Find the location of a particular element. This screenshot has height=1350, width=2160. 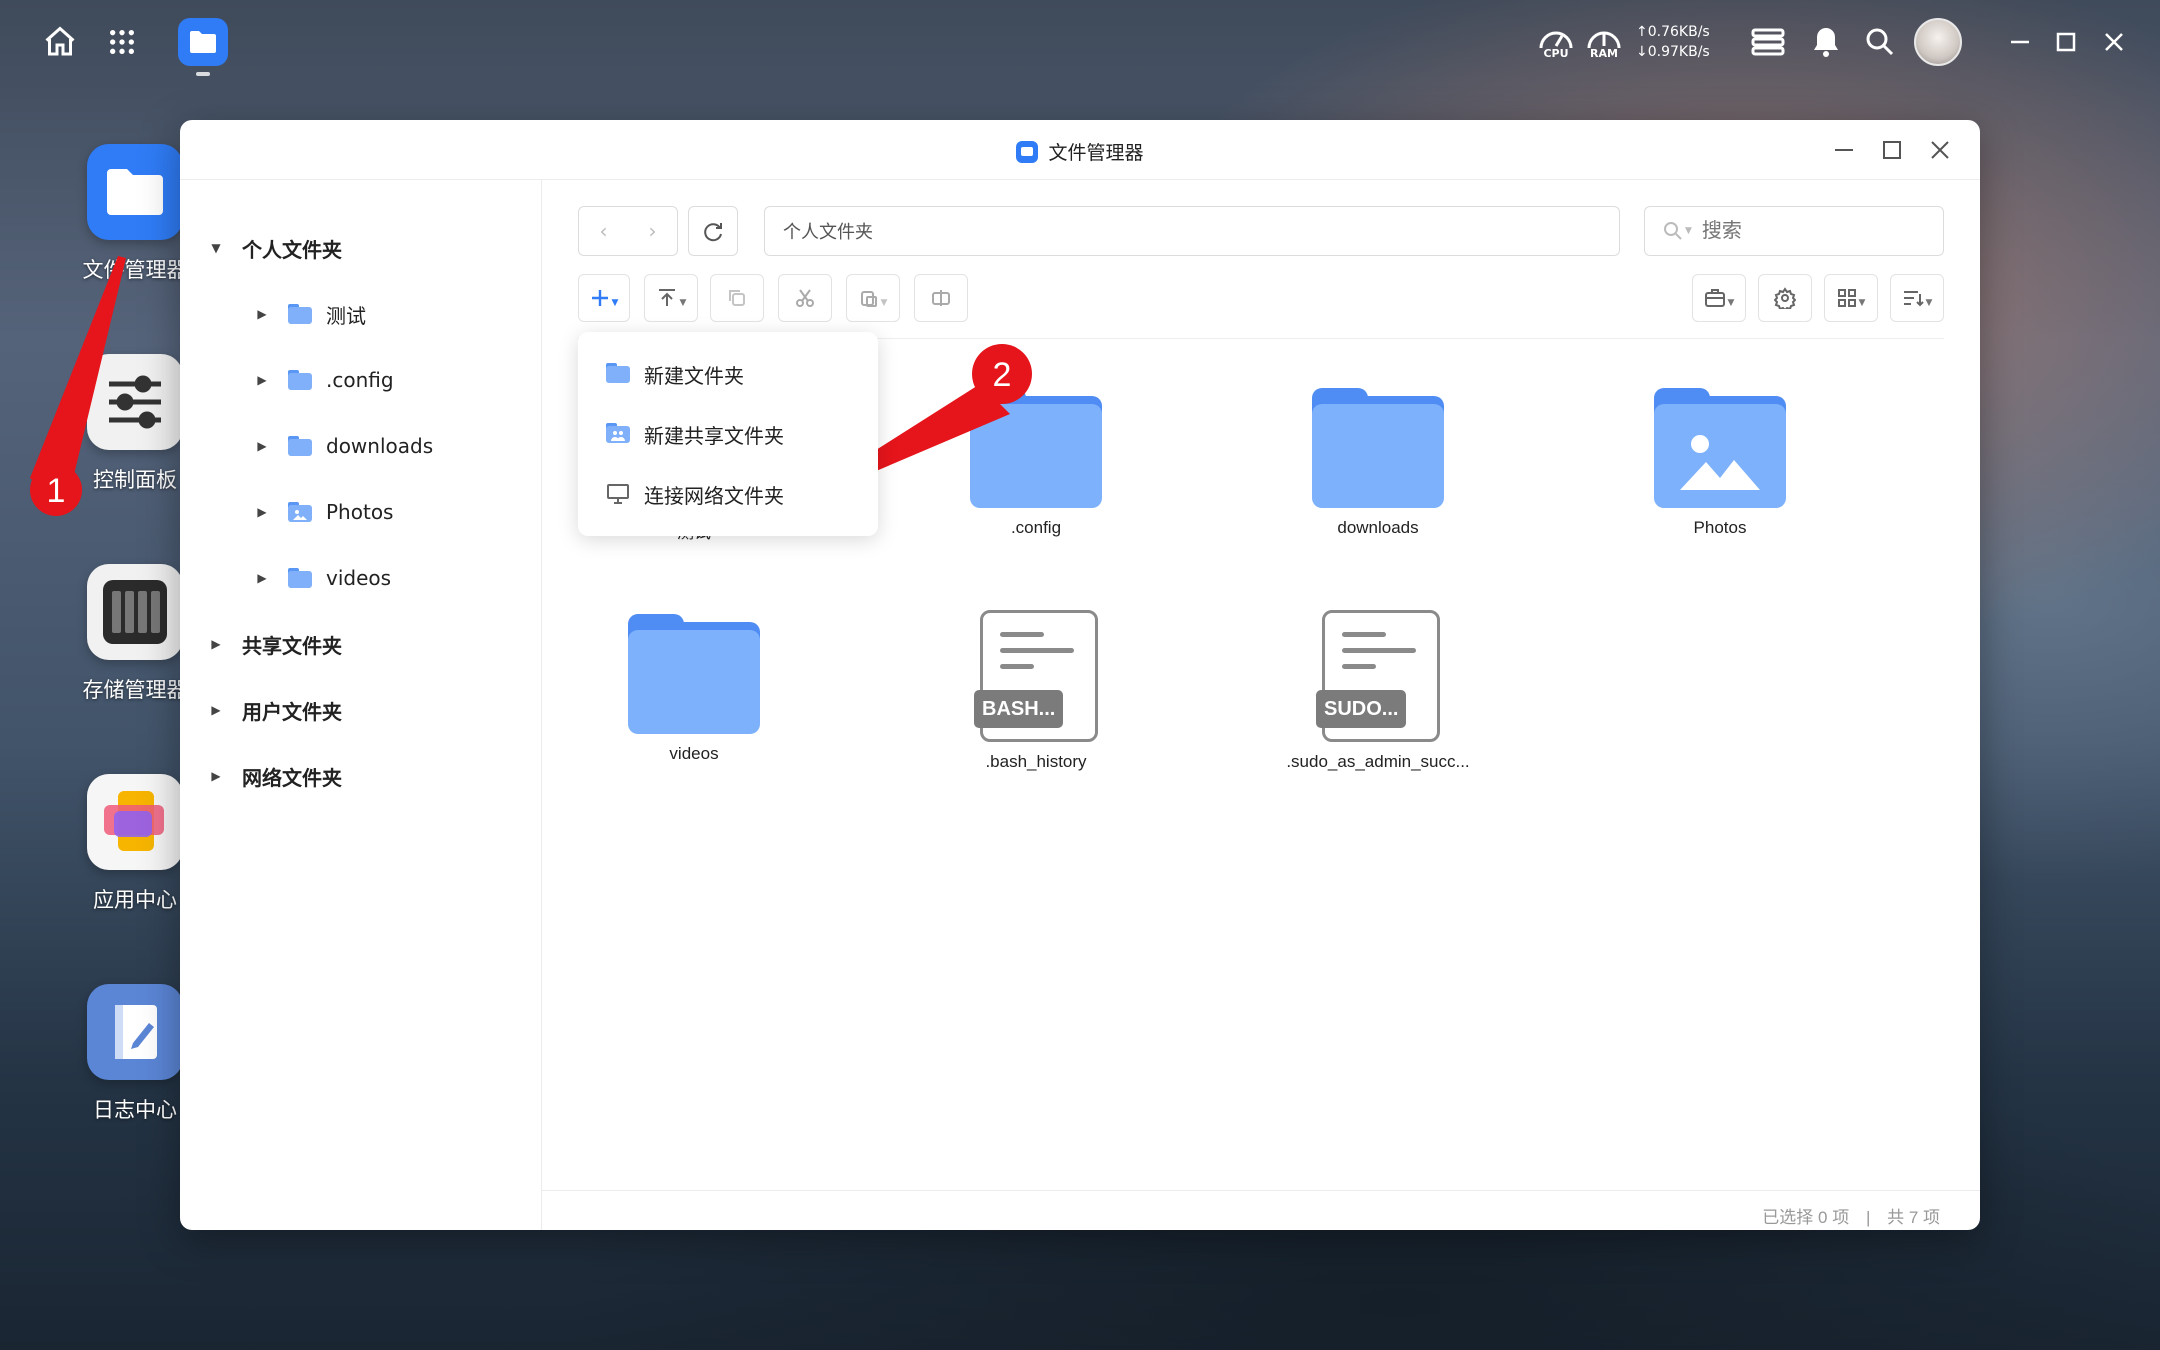

menu-item-new-folder: 新建文件夹 is located at coordinates (675, 374).